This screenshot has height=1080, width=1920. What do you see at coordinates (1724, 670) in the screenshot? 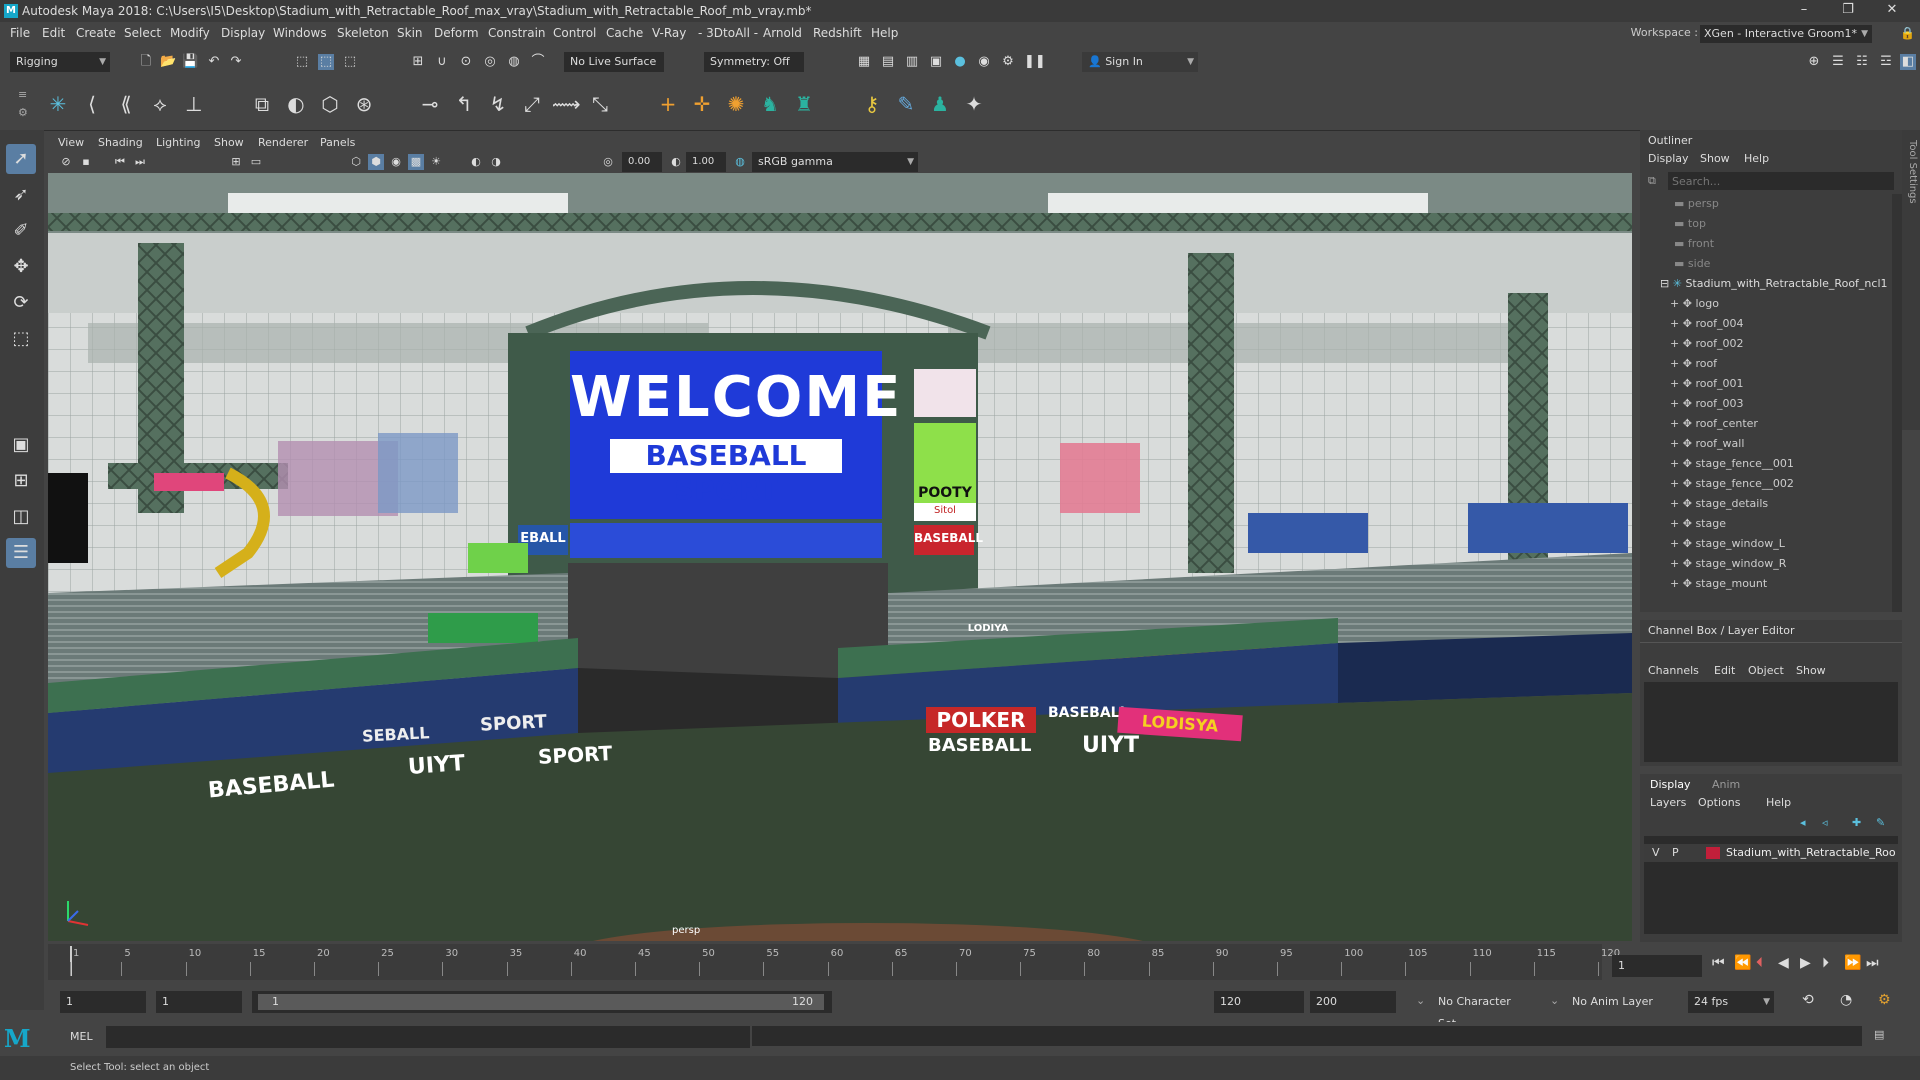
I see `channel-menu-edit: Edit` at bounding box center [1724, 670].